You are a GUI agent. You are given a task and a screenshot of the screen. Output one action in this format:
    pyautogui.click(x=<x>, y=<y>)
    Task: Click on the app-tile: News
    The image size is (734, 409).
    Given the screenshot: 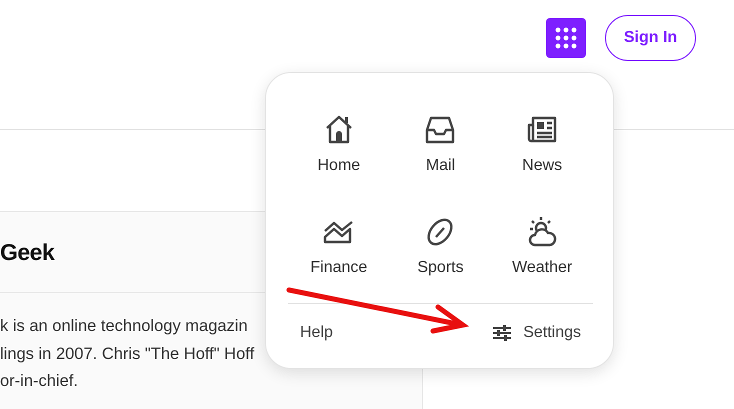 What is the action you would take?
    pyautogui.click(x=542, y=143)
    